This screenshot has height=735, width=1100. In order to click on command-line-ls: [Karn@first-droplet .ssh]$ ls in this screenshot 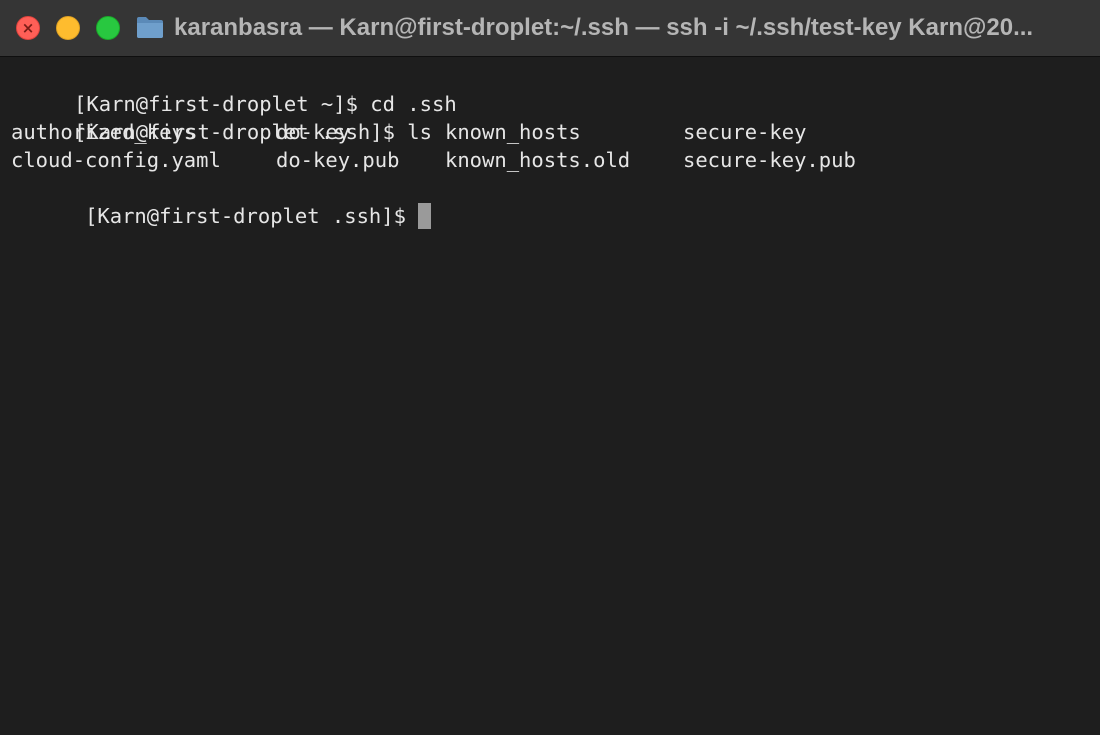, I will do `click(216, 117)`.